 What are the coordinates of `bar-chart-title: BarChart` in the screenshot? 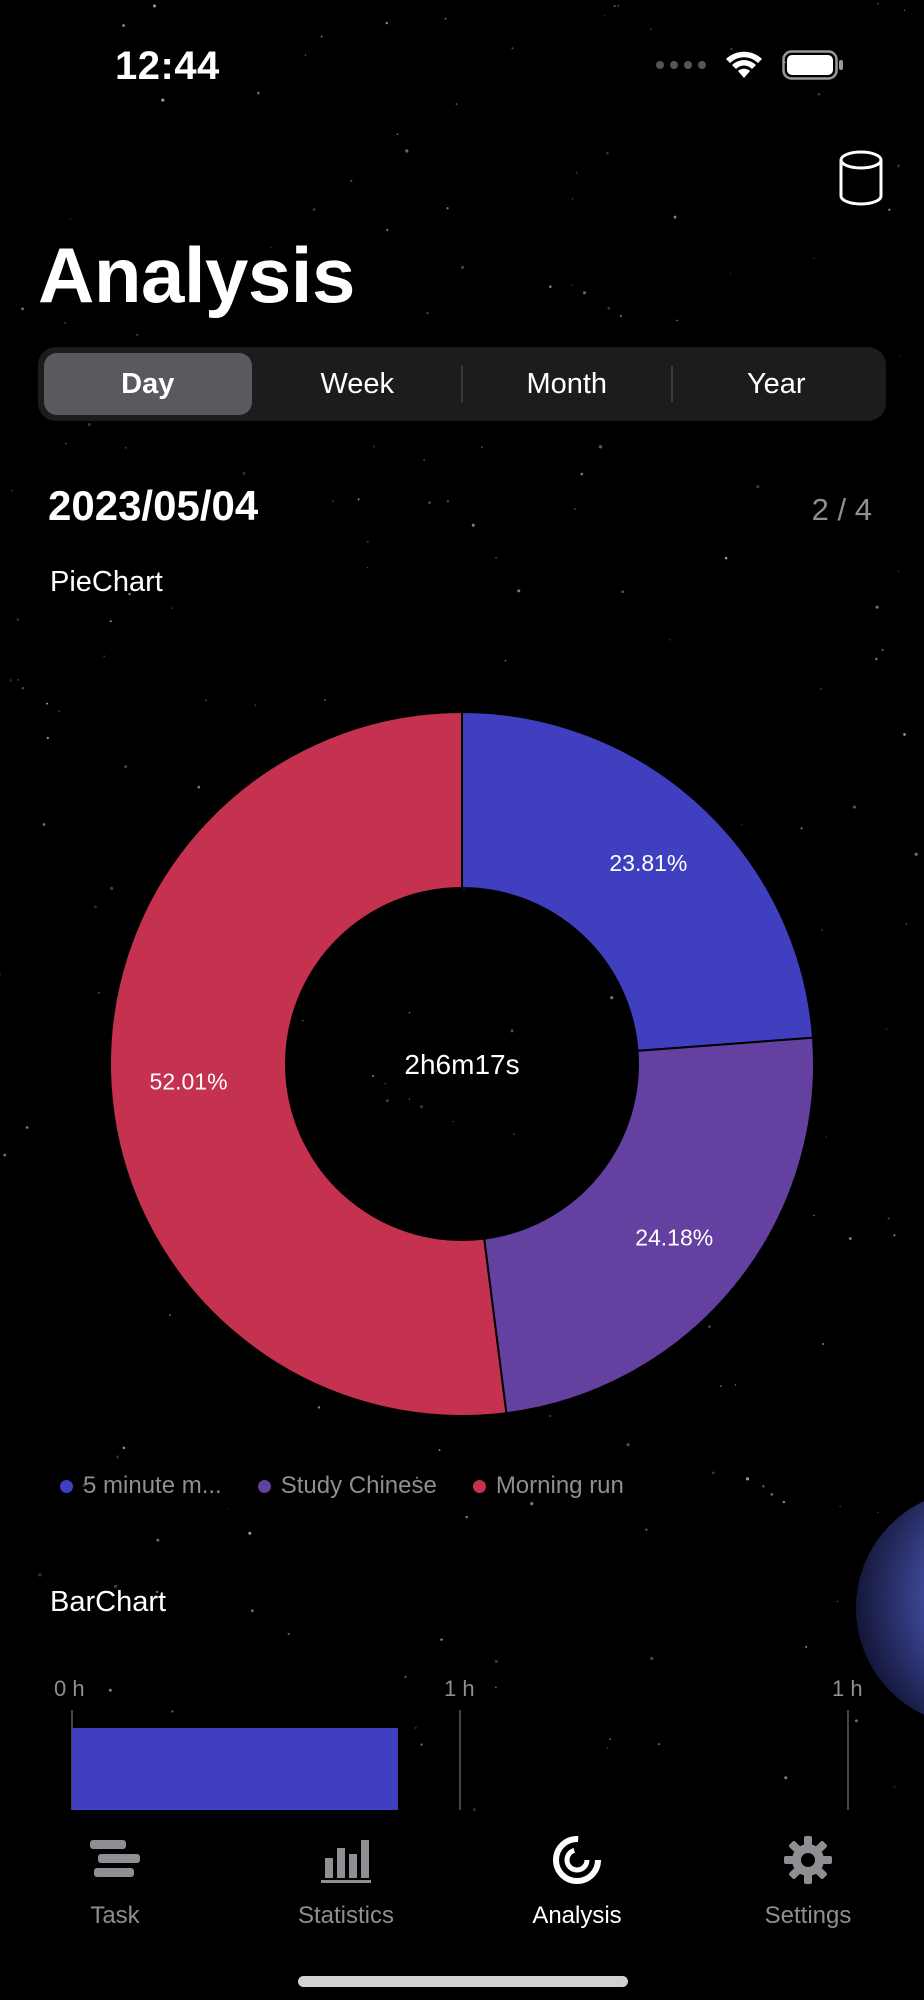 It's located at (108, 1602).